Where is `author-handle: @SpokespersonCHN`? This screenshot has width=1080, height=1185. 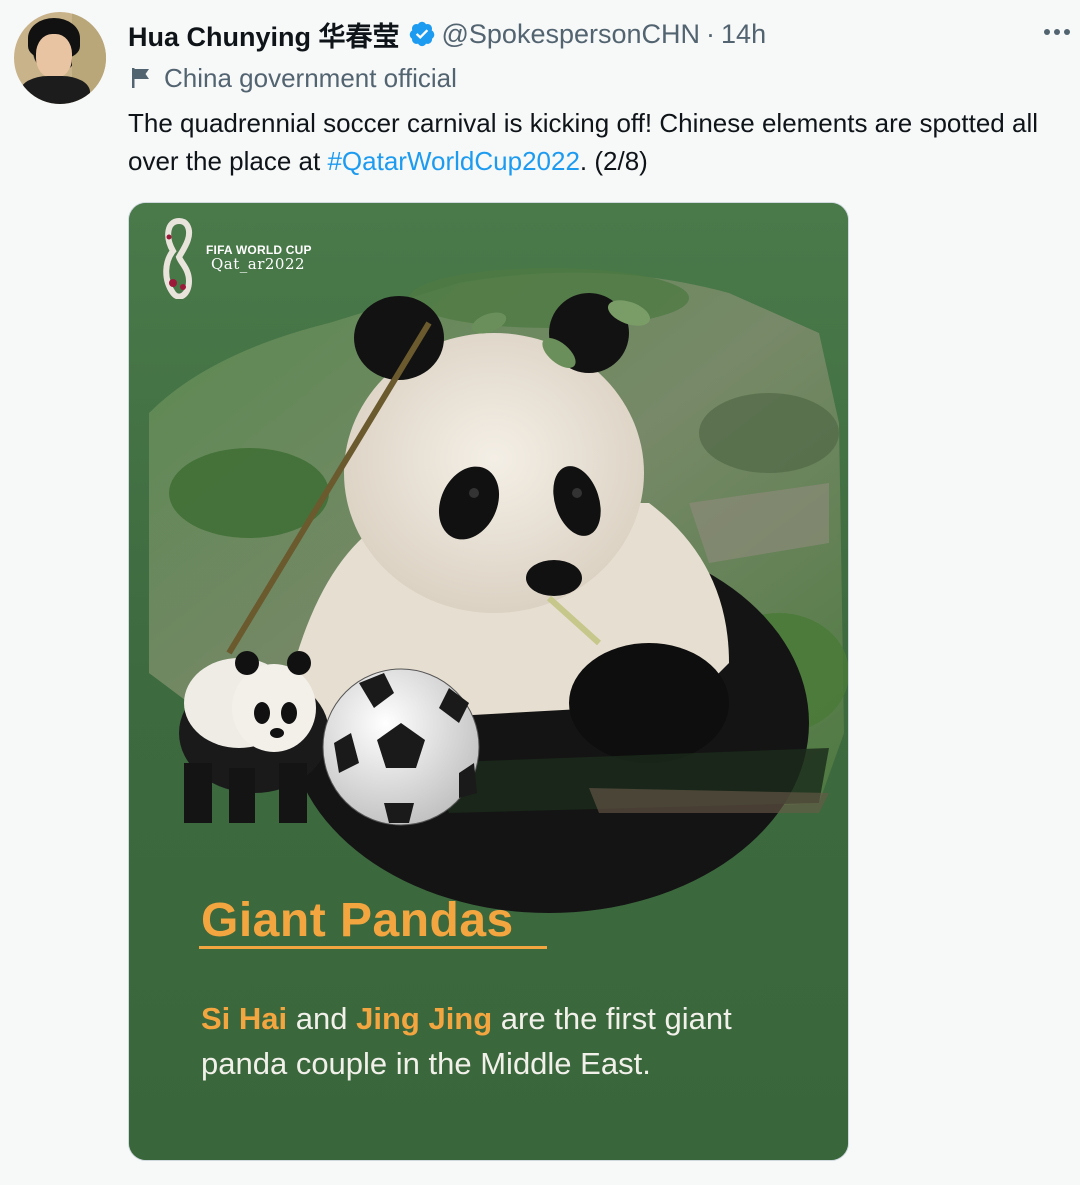 author-handle: @SpokespersonCHN is located at coordinates (571, 34).